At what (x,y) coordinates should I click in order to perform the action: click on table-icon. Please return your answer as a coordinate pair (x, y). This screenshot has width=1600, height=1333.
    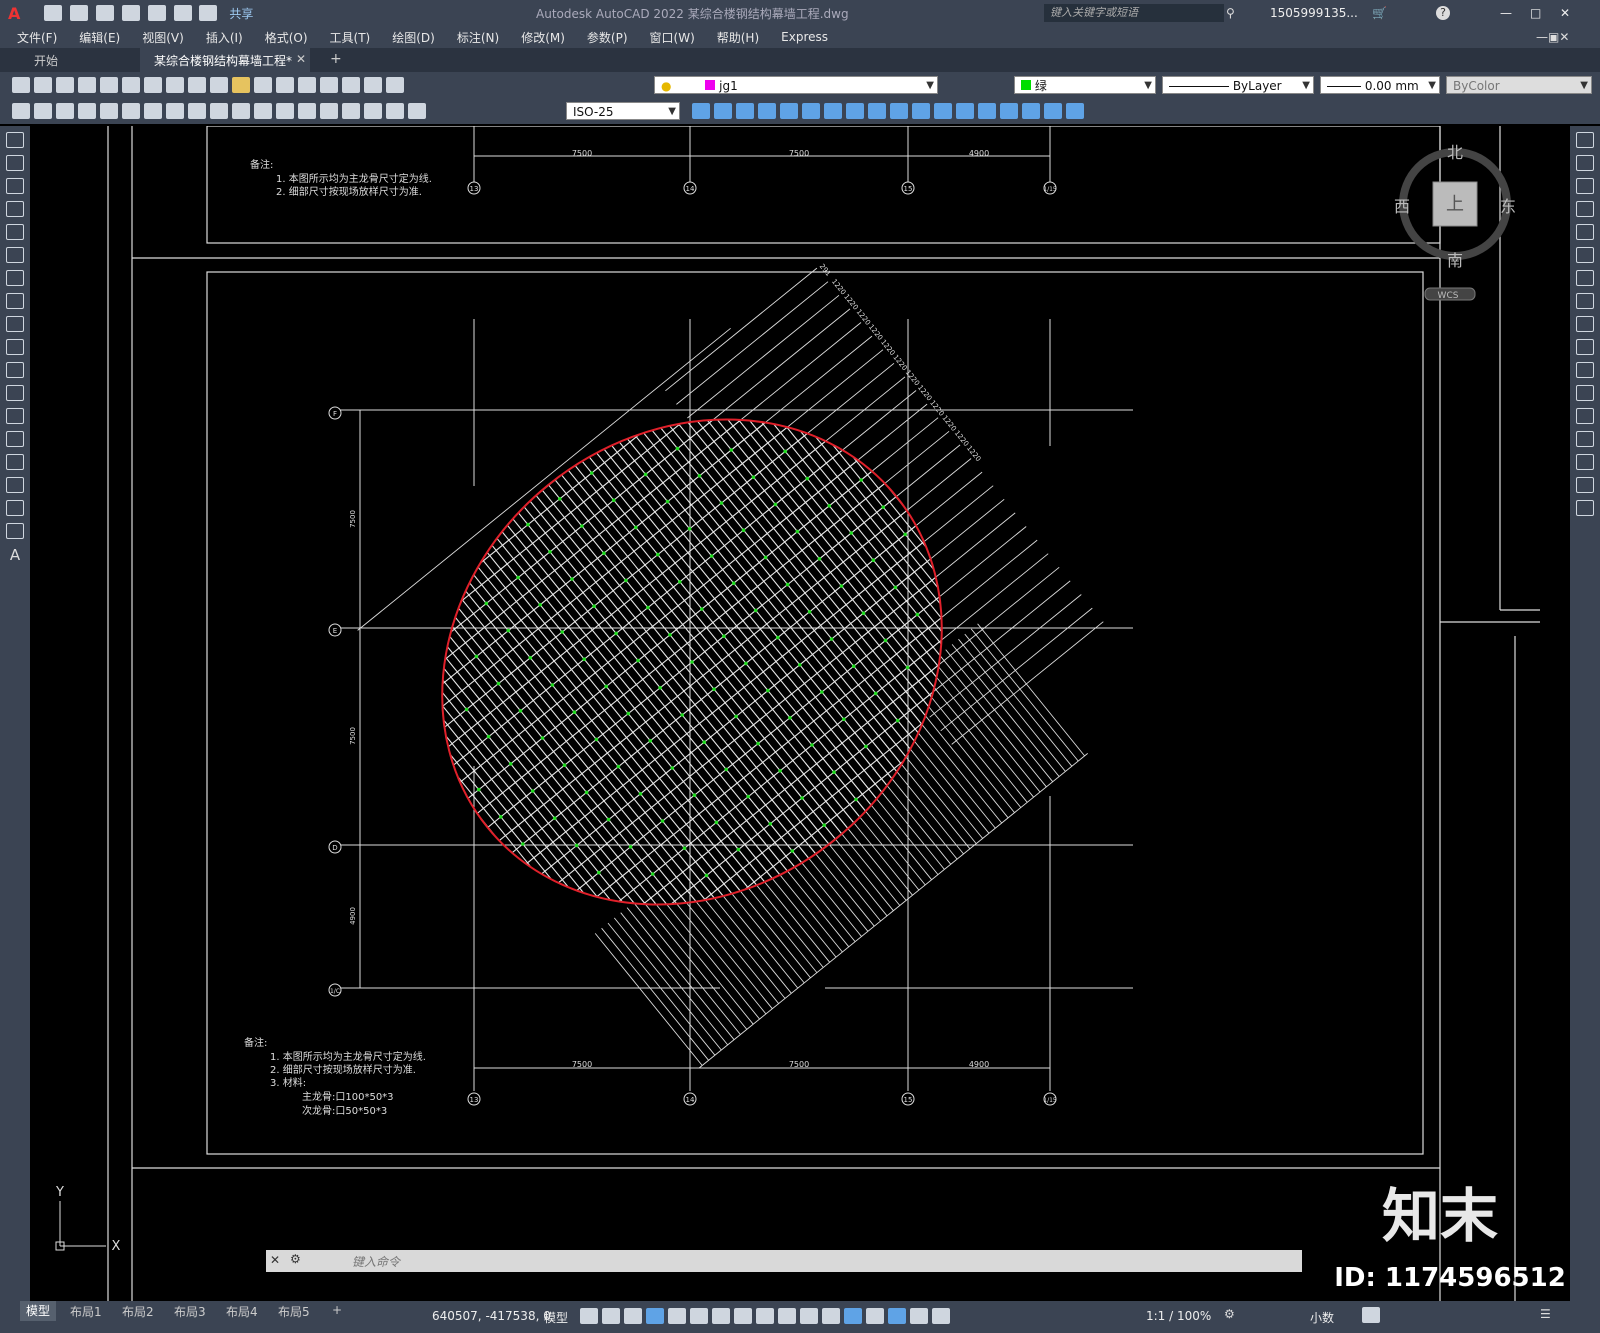
    Looking at the image, I should click on (15, 531).